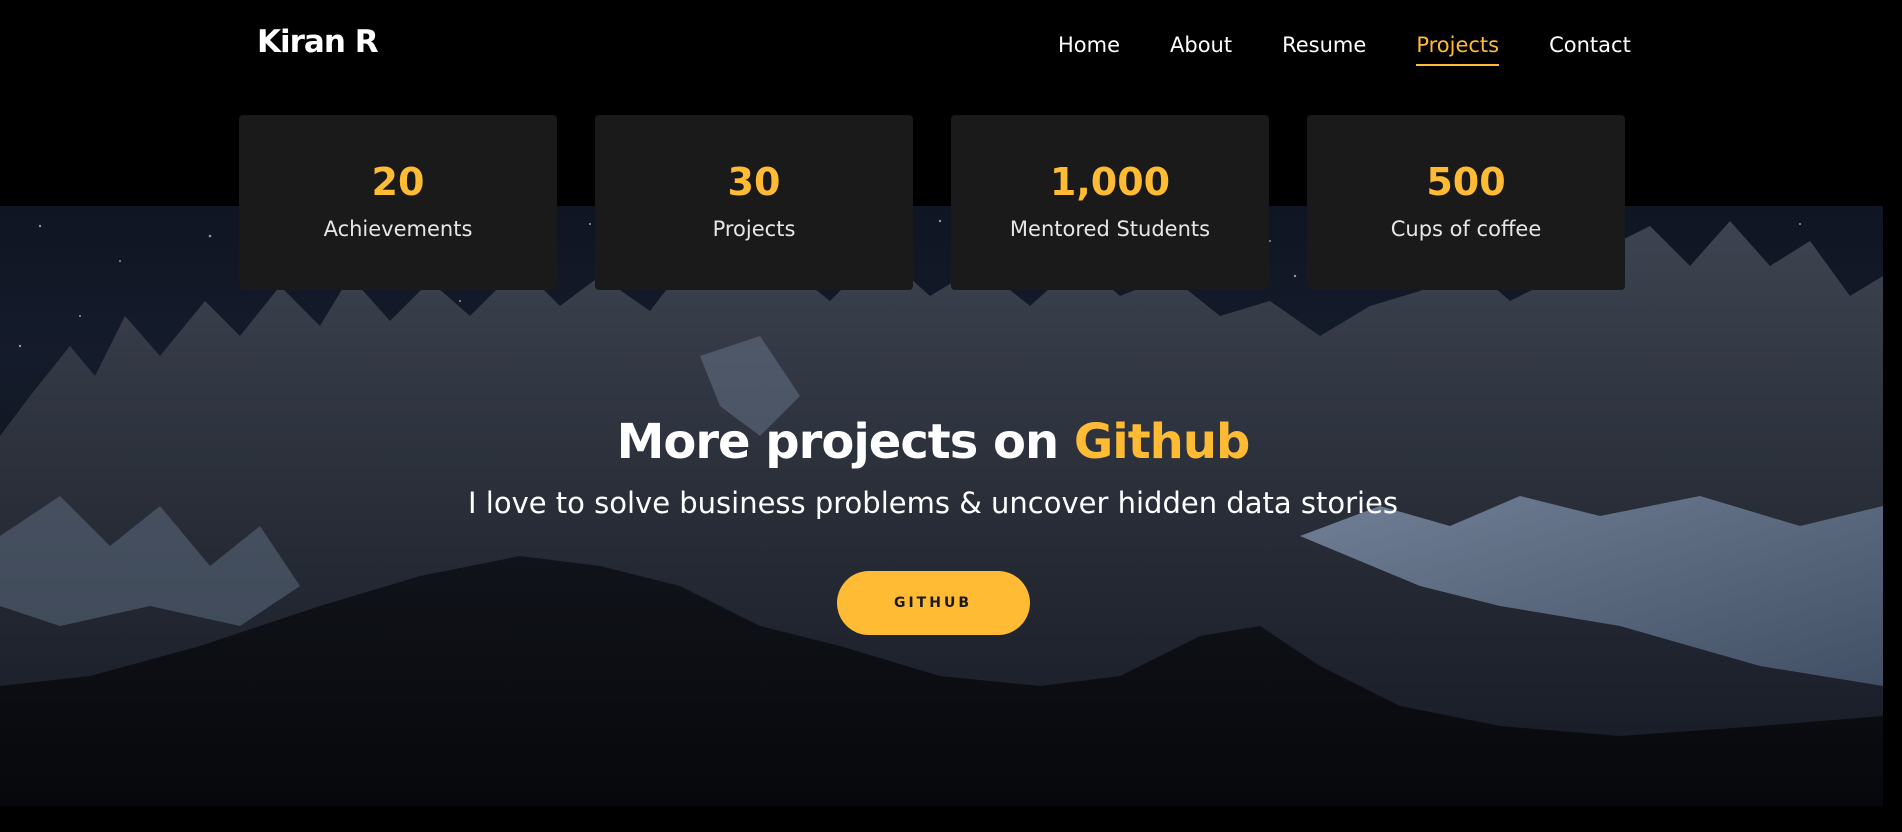 This screenshot has width=1902, height=832. What do you see at coordinates (933, 603) in the screenshot?
I see `github-button: GITHUB` at bounding box center [933, 603].